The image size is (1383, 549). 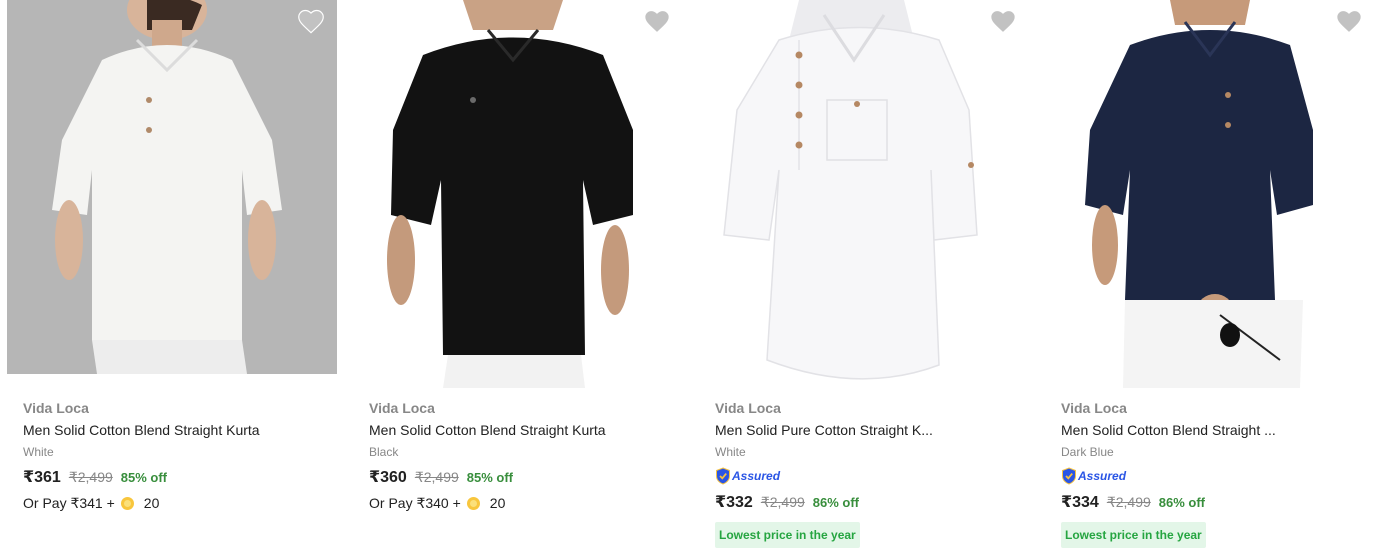 I want to click on product-color: Dark Blue, so click(x=1087, y=452).